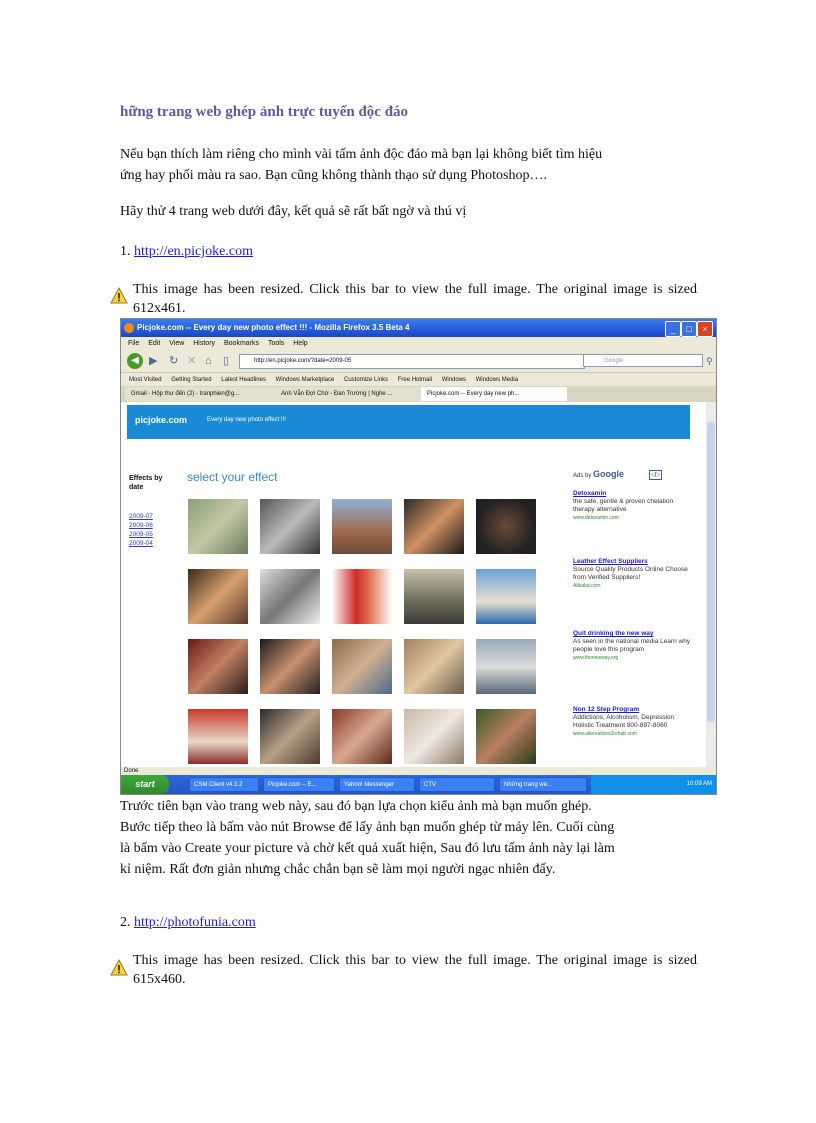  What do you see at coordinates (709, 361) in the screenshot?
I see `search-icon: ⚲` at bounding box center [709, 361].